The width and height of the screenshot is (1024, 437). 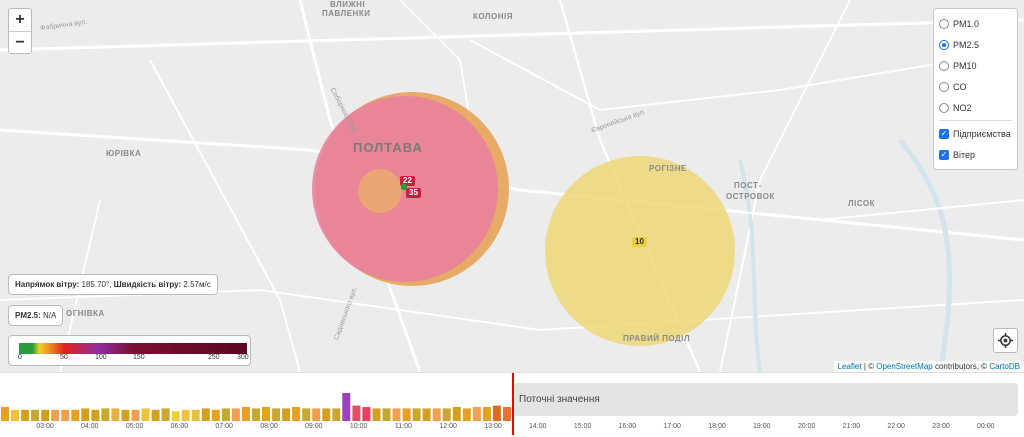 What do you see at coordinates (493, 426) in the screenshot?
I see `timeline-tick-label: 13:00` at bounding box center [493, 426].